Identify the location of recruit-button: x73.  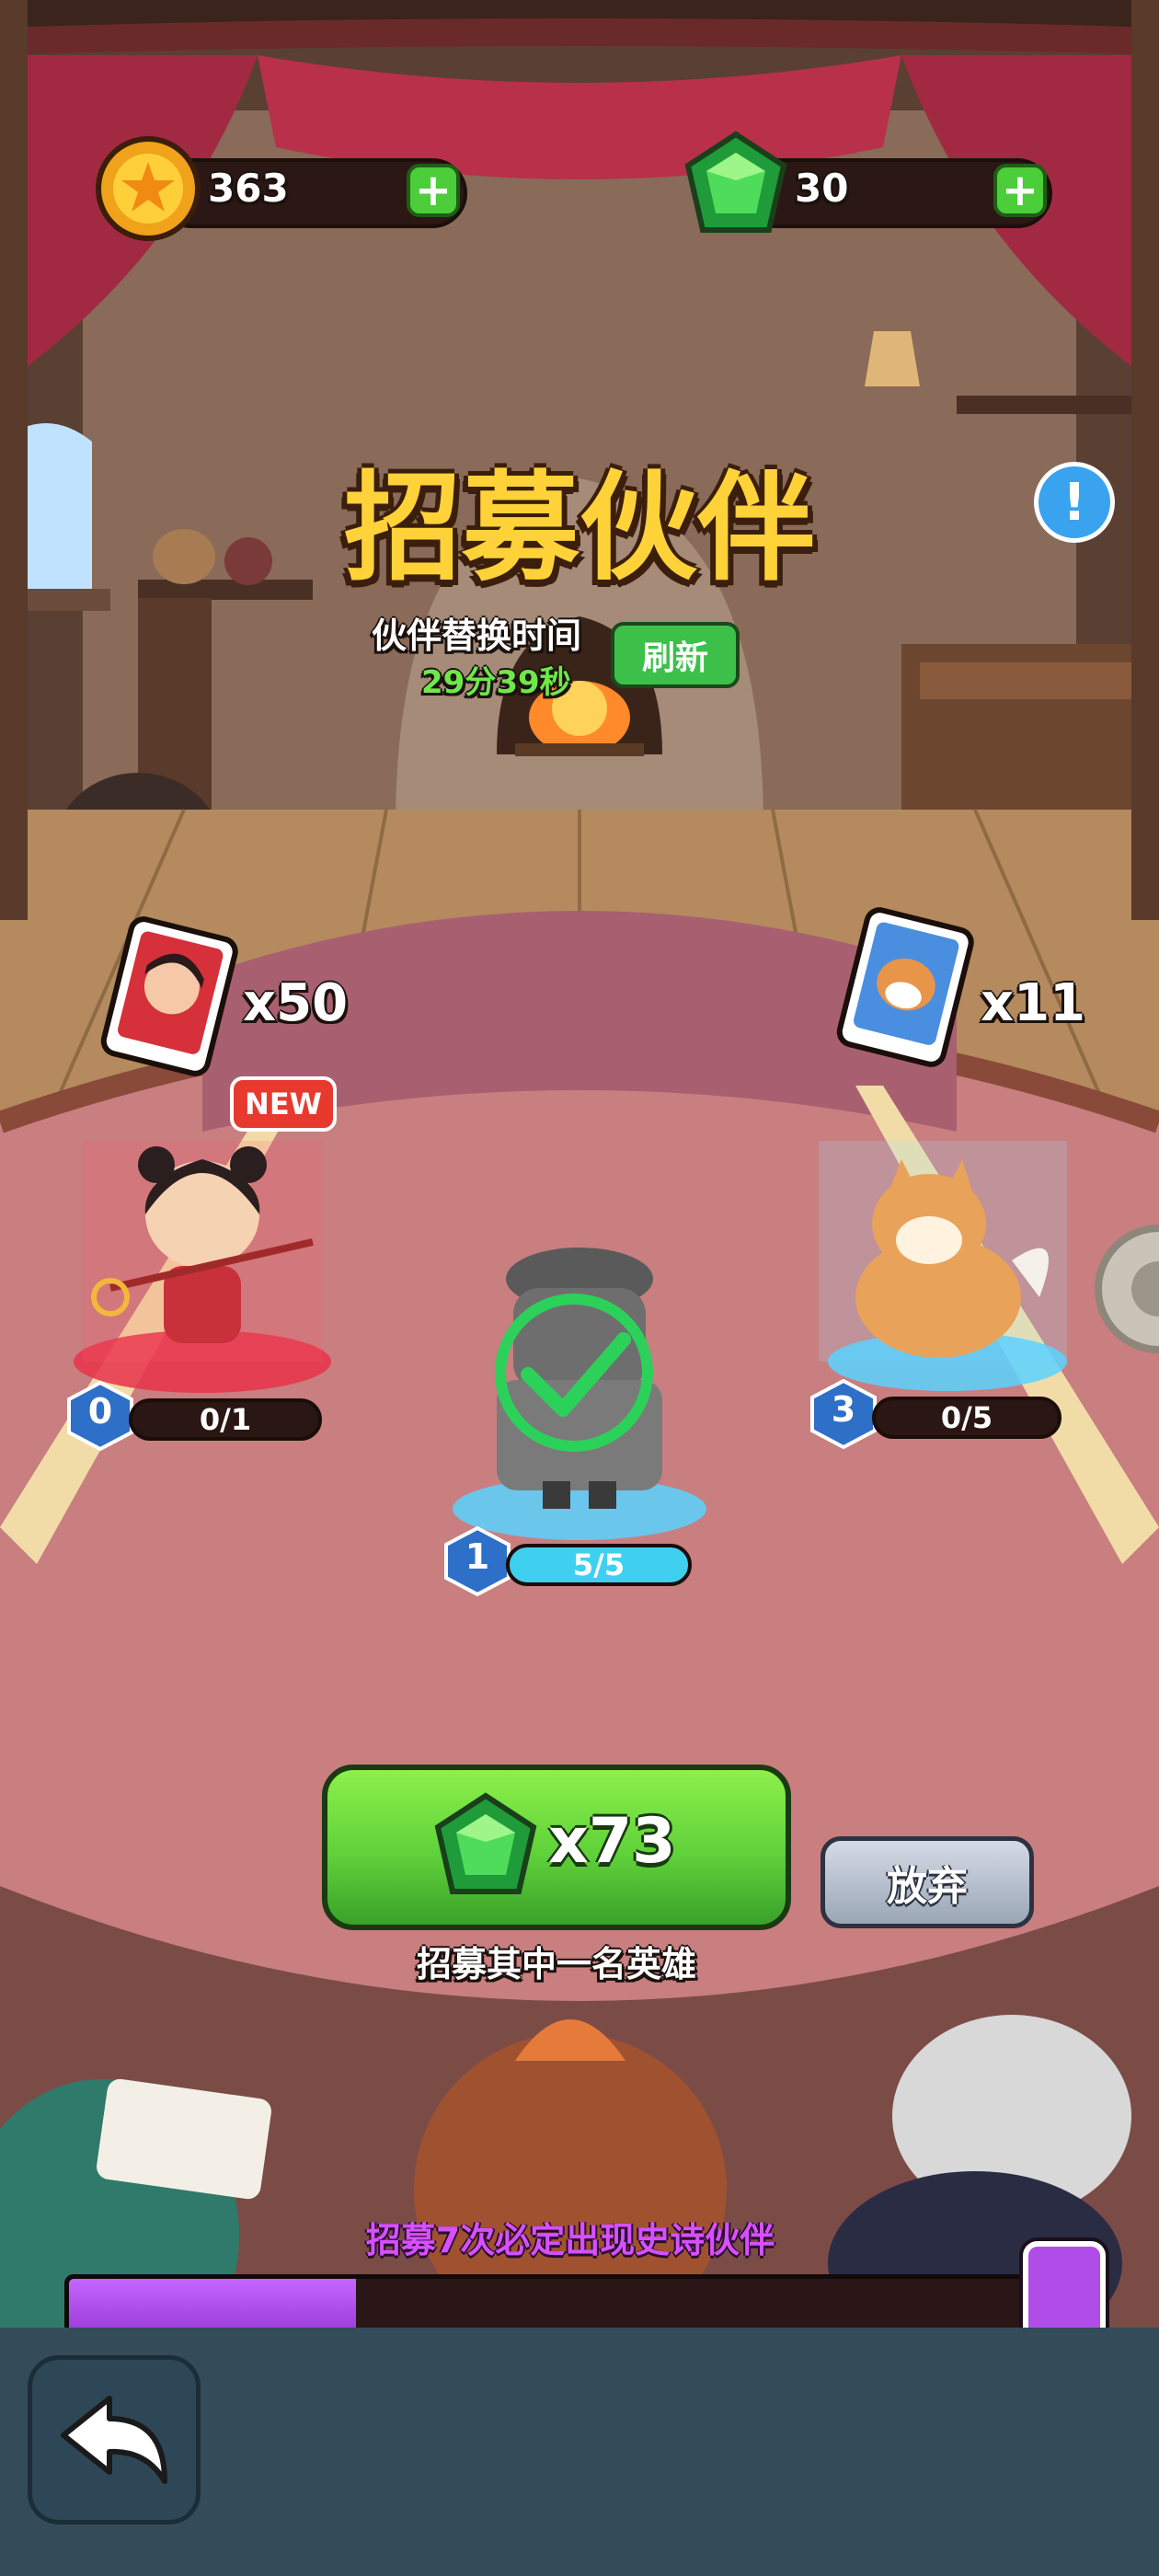
(556, 1847).